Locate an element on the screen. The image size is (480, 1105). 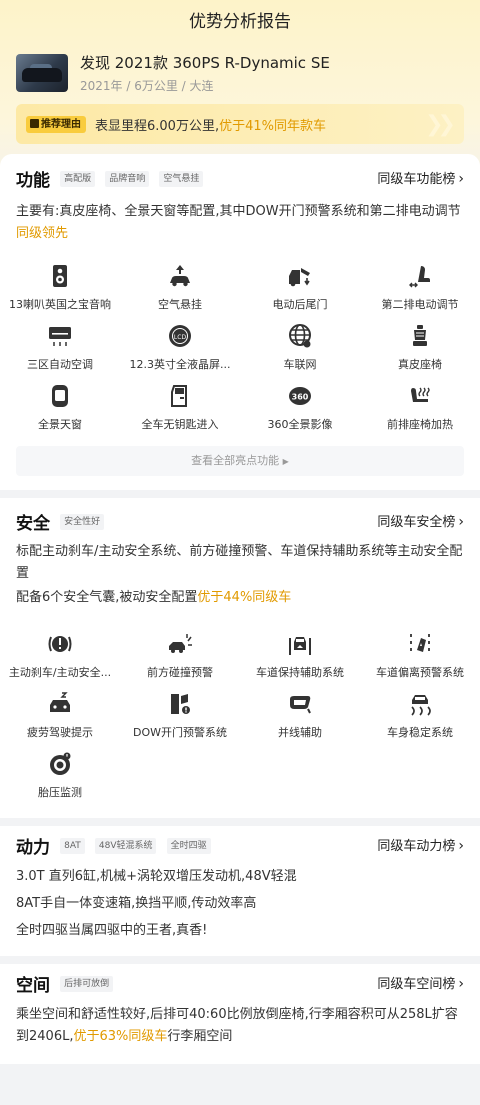
feature-item: 全景天窗 is located at coordinates (60, 408).